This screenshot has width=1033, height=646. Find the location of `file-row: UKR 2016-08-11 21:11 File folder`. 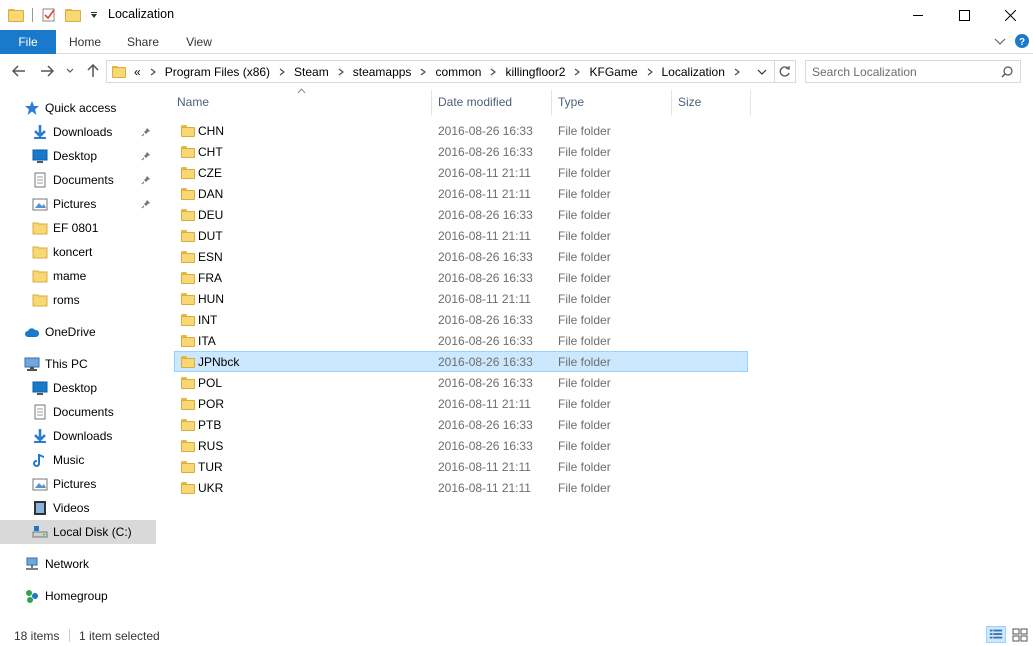

file-row: UKR 2016-08-11 21:11 File folder is located at coordinates (461, 487).